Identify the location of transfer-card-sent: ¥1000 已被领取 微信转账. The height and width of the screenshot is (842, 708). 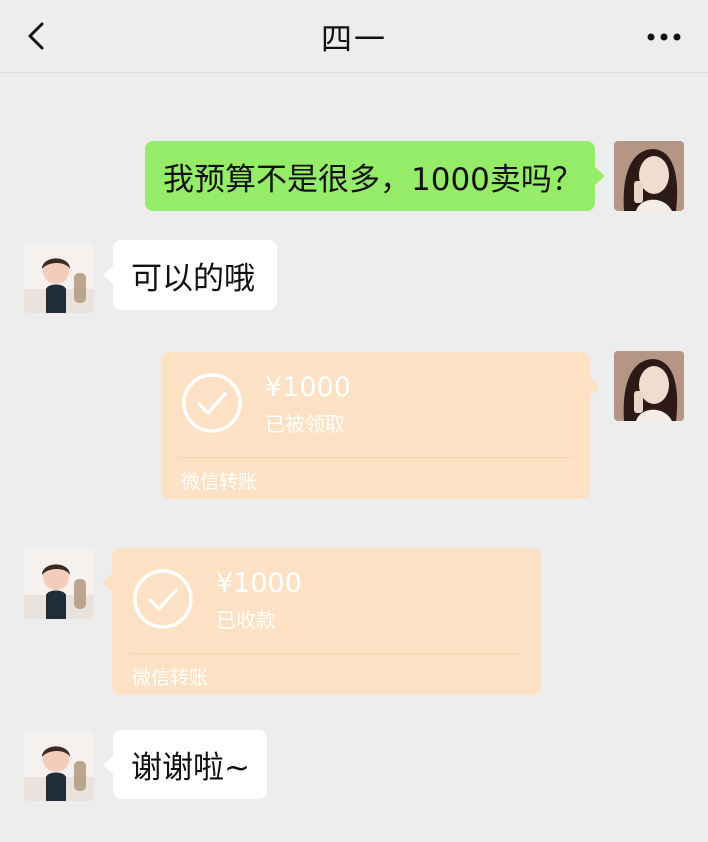
(380, 425).